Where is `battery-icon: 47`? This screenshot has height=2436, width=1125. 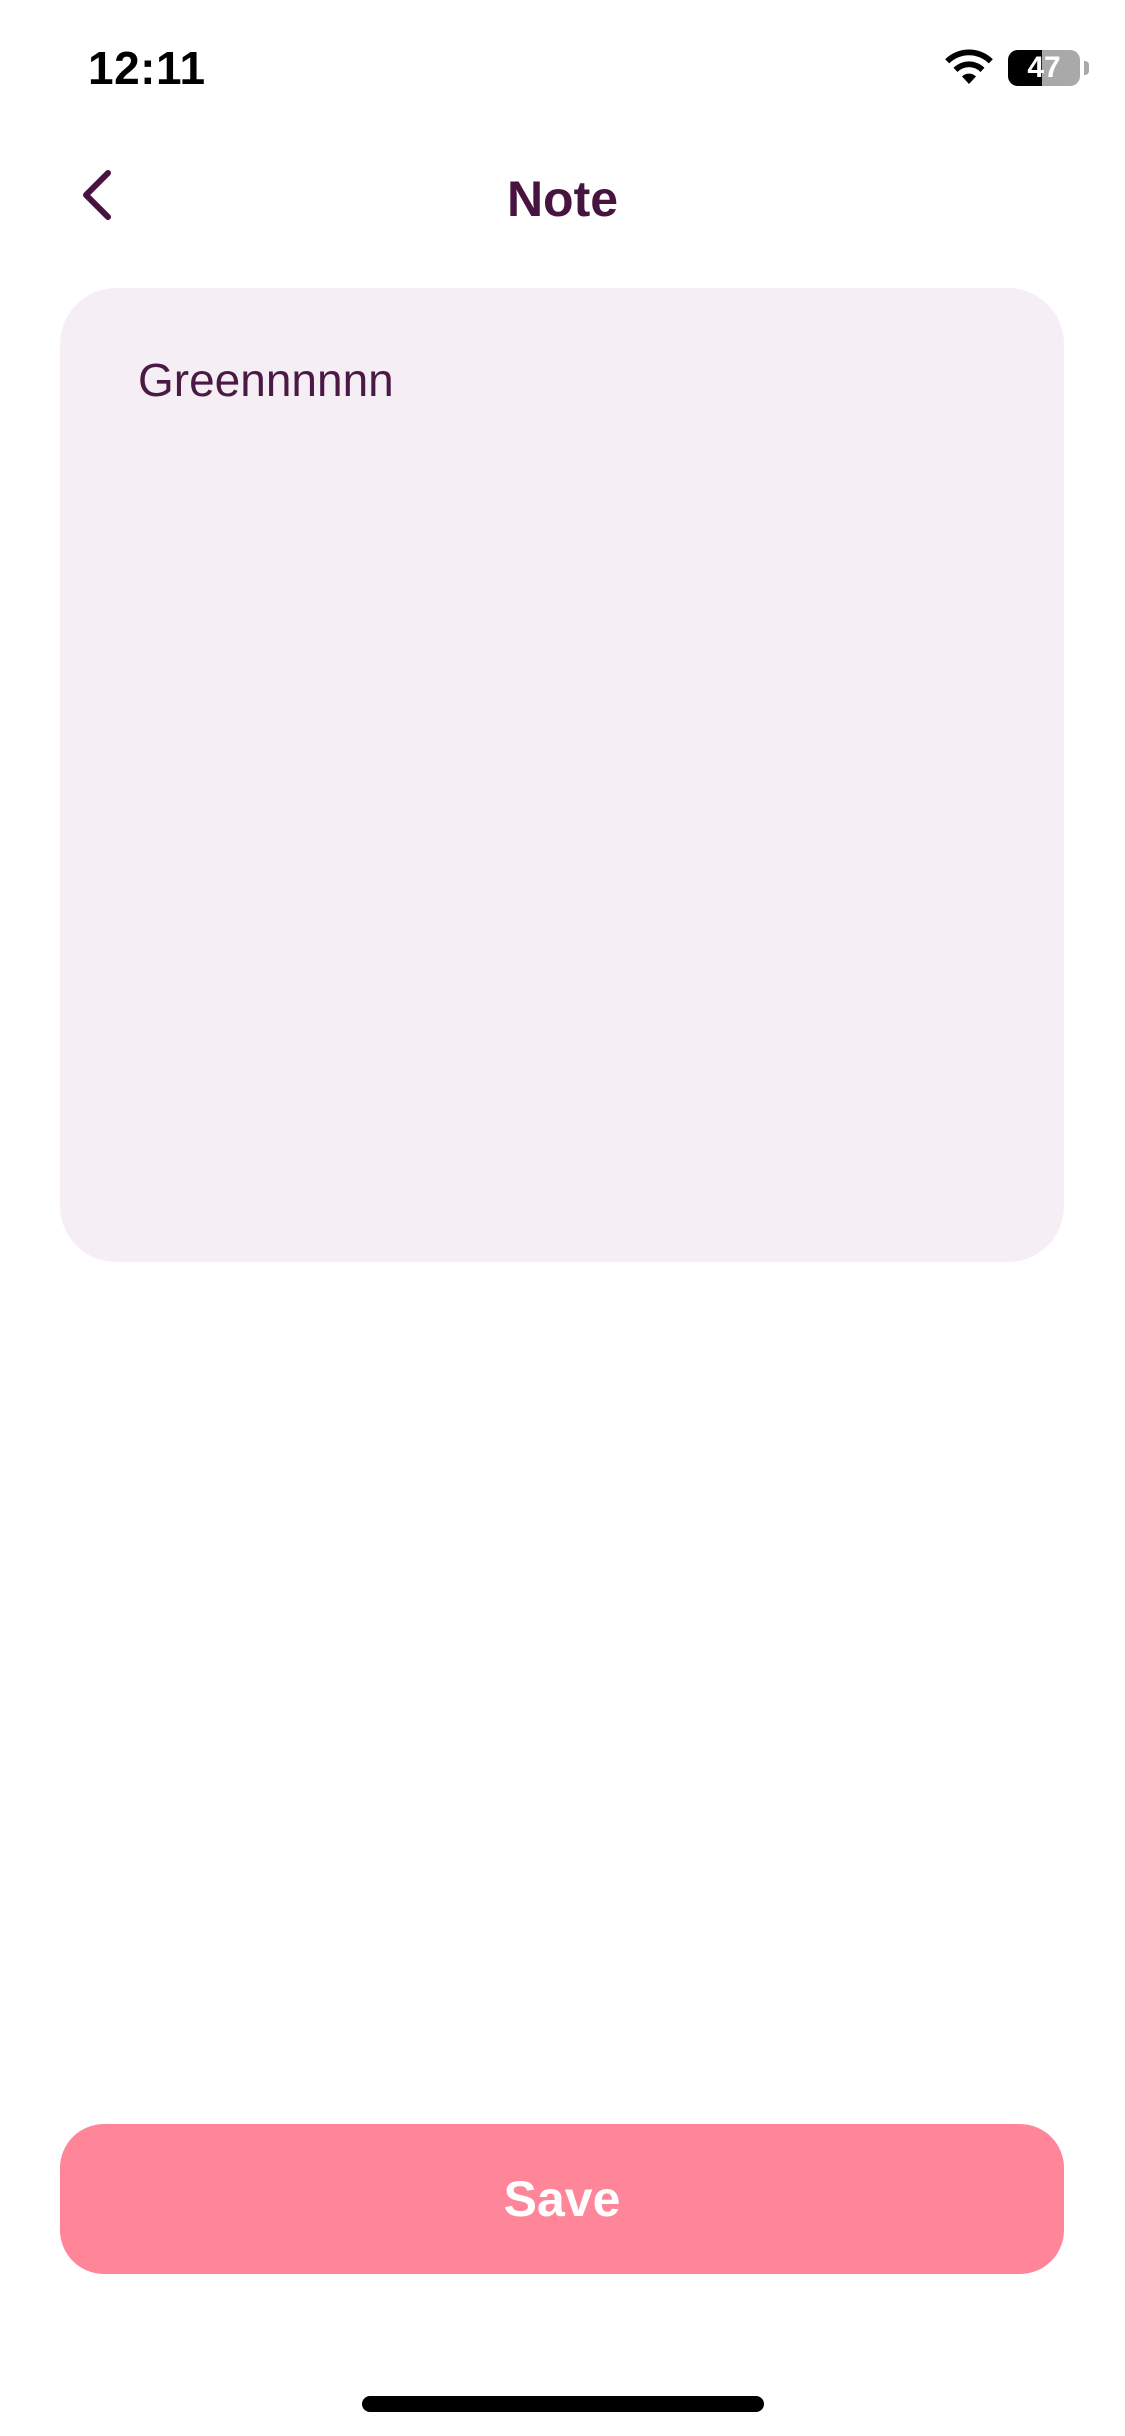 battery-icon: 47 is located at coordinates (1044, 68).